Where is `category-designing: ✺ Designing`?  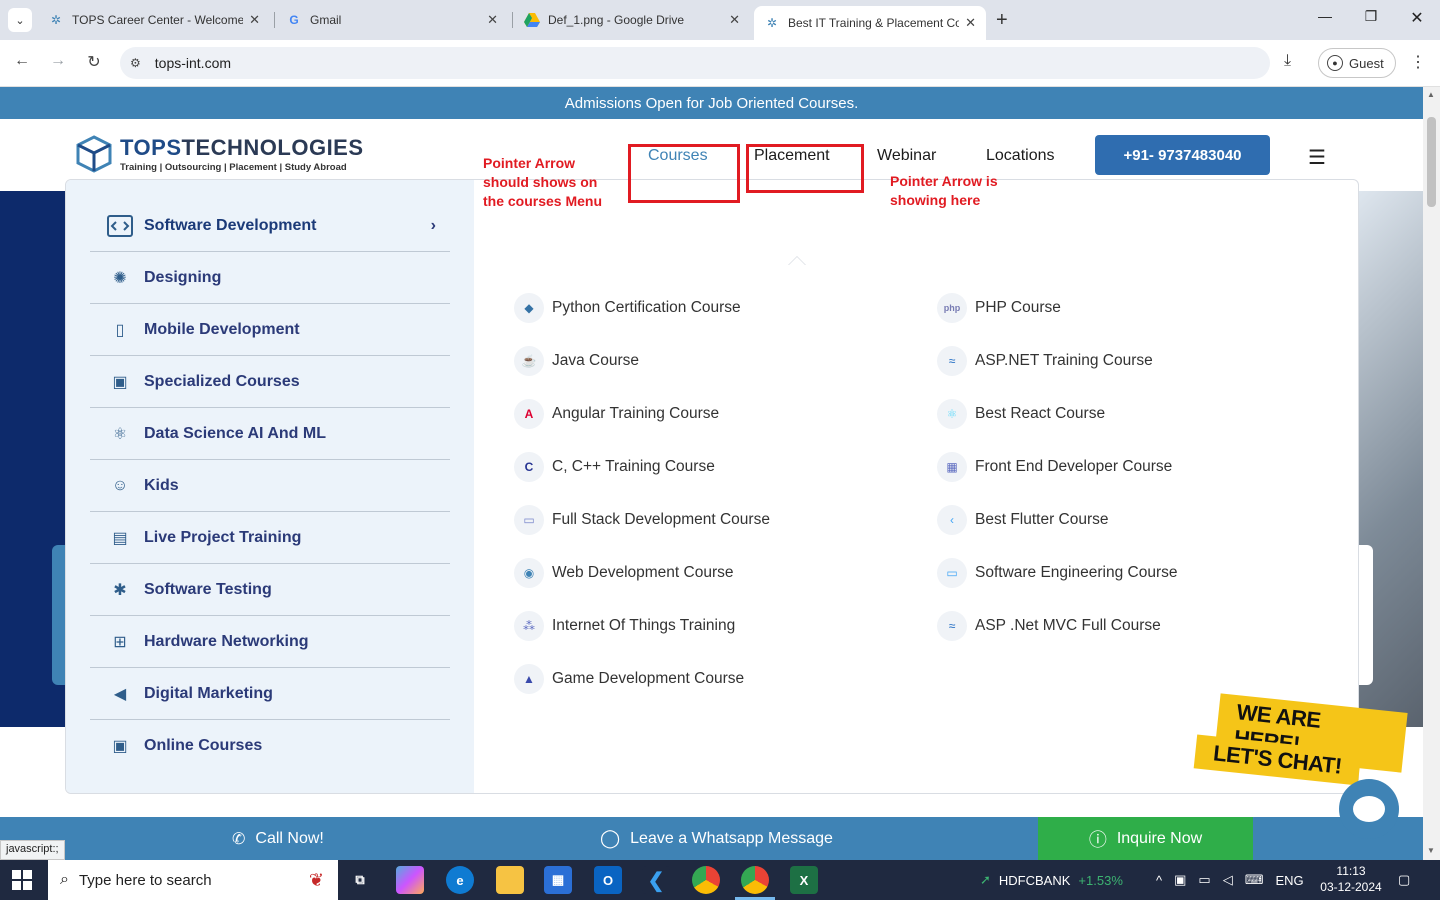 category-designing: ✺ Designing is located at coordinates (270, 278).